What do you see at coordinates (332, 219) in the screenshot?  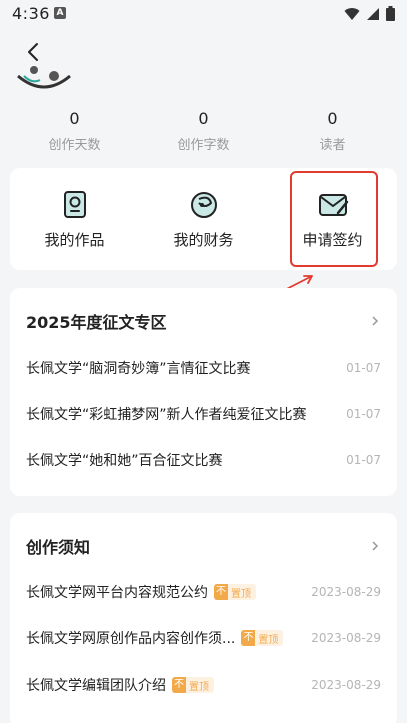 I see `apply-contract-button: 申请签约` at bounding box center [332, 219].